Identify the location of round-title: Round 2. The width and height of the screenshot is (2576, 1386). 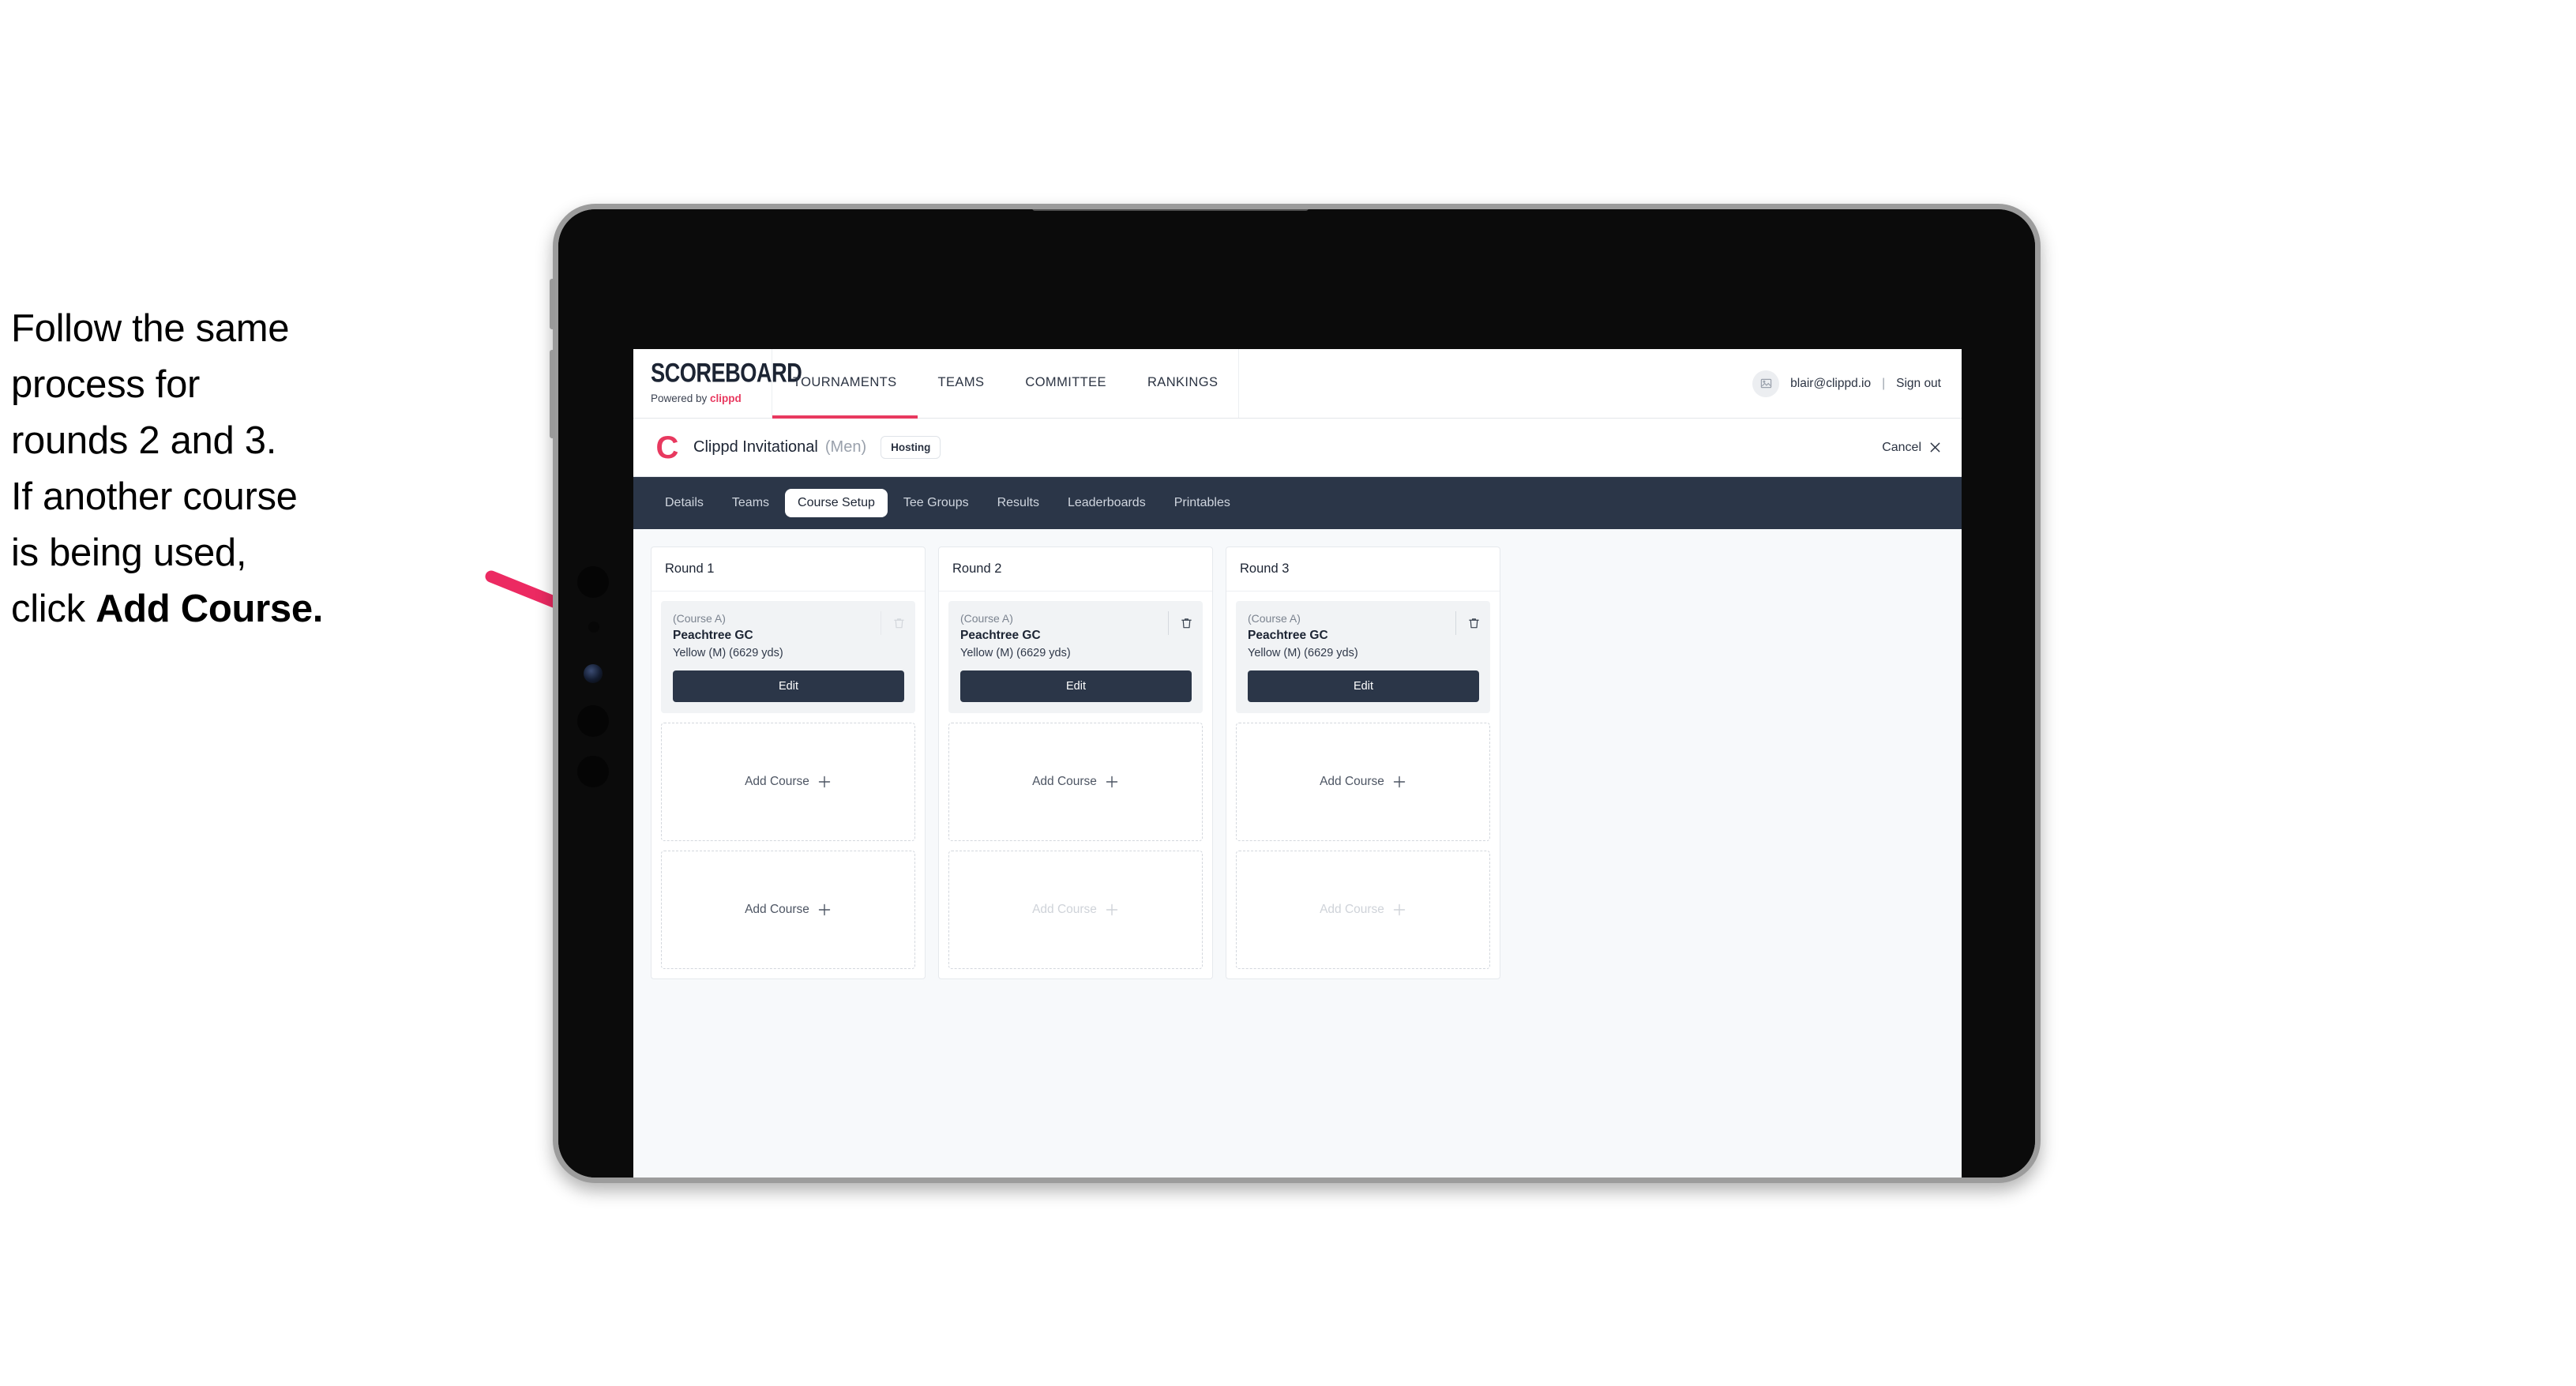
(1075, 569).